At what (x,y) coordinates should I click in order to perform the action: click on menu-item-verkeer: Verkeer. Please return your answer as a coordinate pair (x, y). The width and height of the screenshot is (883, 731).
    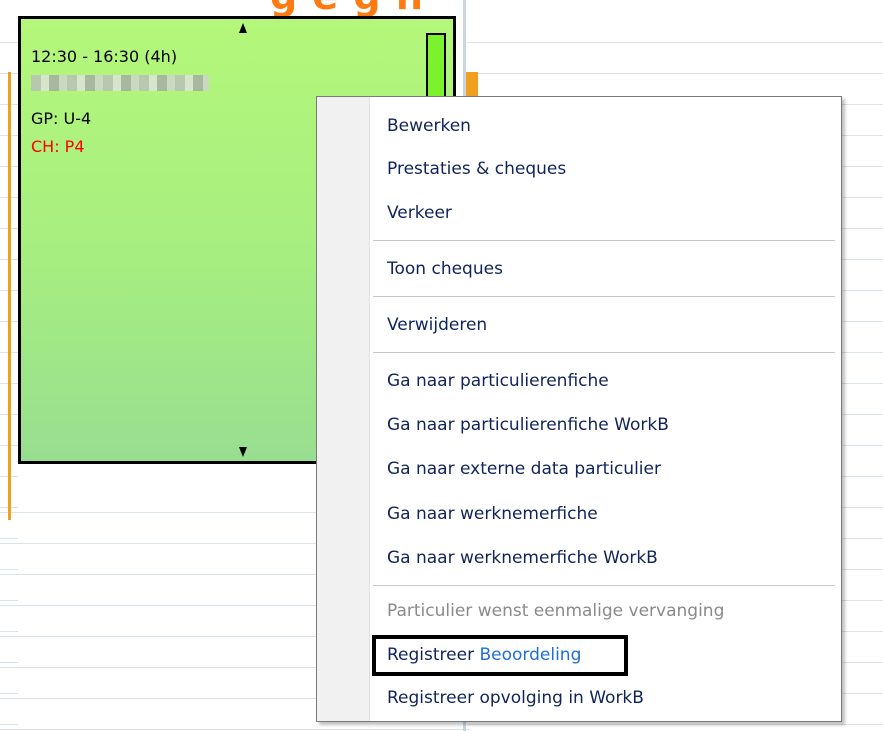
    Looking at the image, I should click on (419, 213).